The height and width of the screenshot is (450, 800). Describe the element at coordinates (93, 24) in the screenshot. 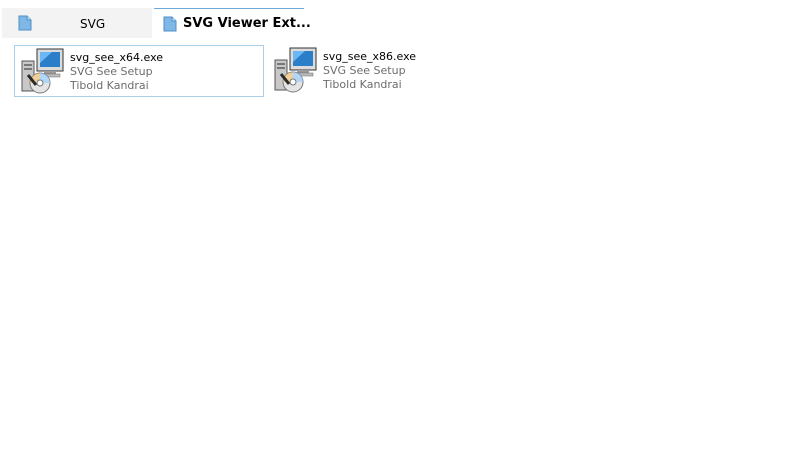

I see `tab-label: SVG` at that location.